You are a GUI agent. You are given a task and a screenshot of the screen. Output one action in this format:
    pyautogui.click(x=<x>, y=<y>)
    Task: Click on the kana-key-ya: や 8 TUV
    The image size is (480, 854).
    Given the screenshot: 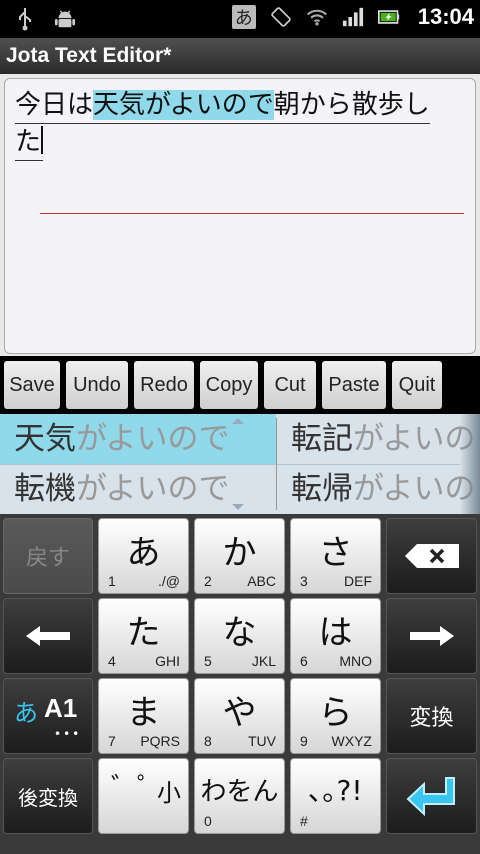 What is the action you would take?
    pyautogui.click(x=239, y=716)
    